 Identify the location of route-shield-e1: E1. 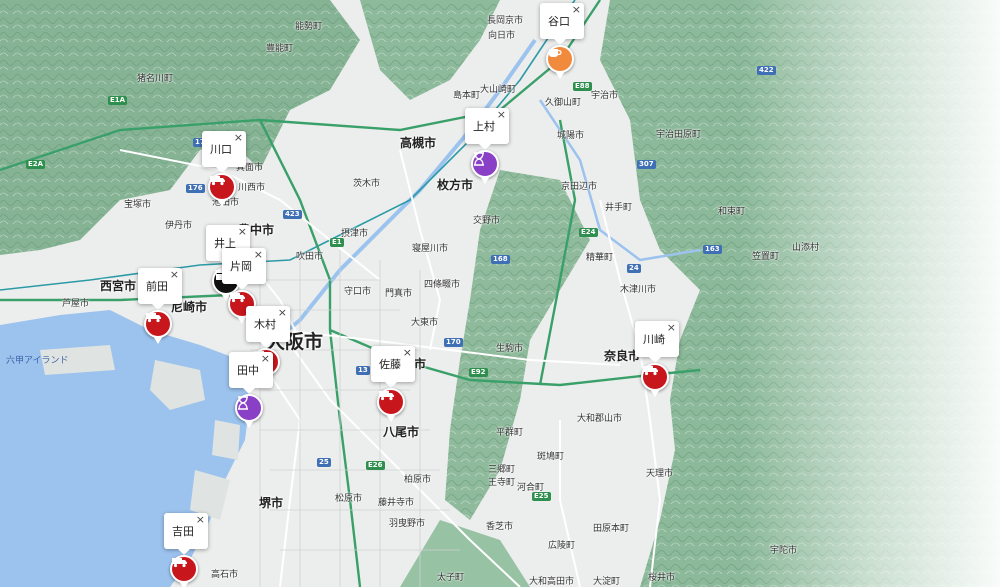
(337, 242).